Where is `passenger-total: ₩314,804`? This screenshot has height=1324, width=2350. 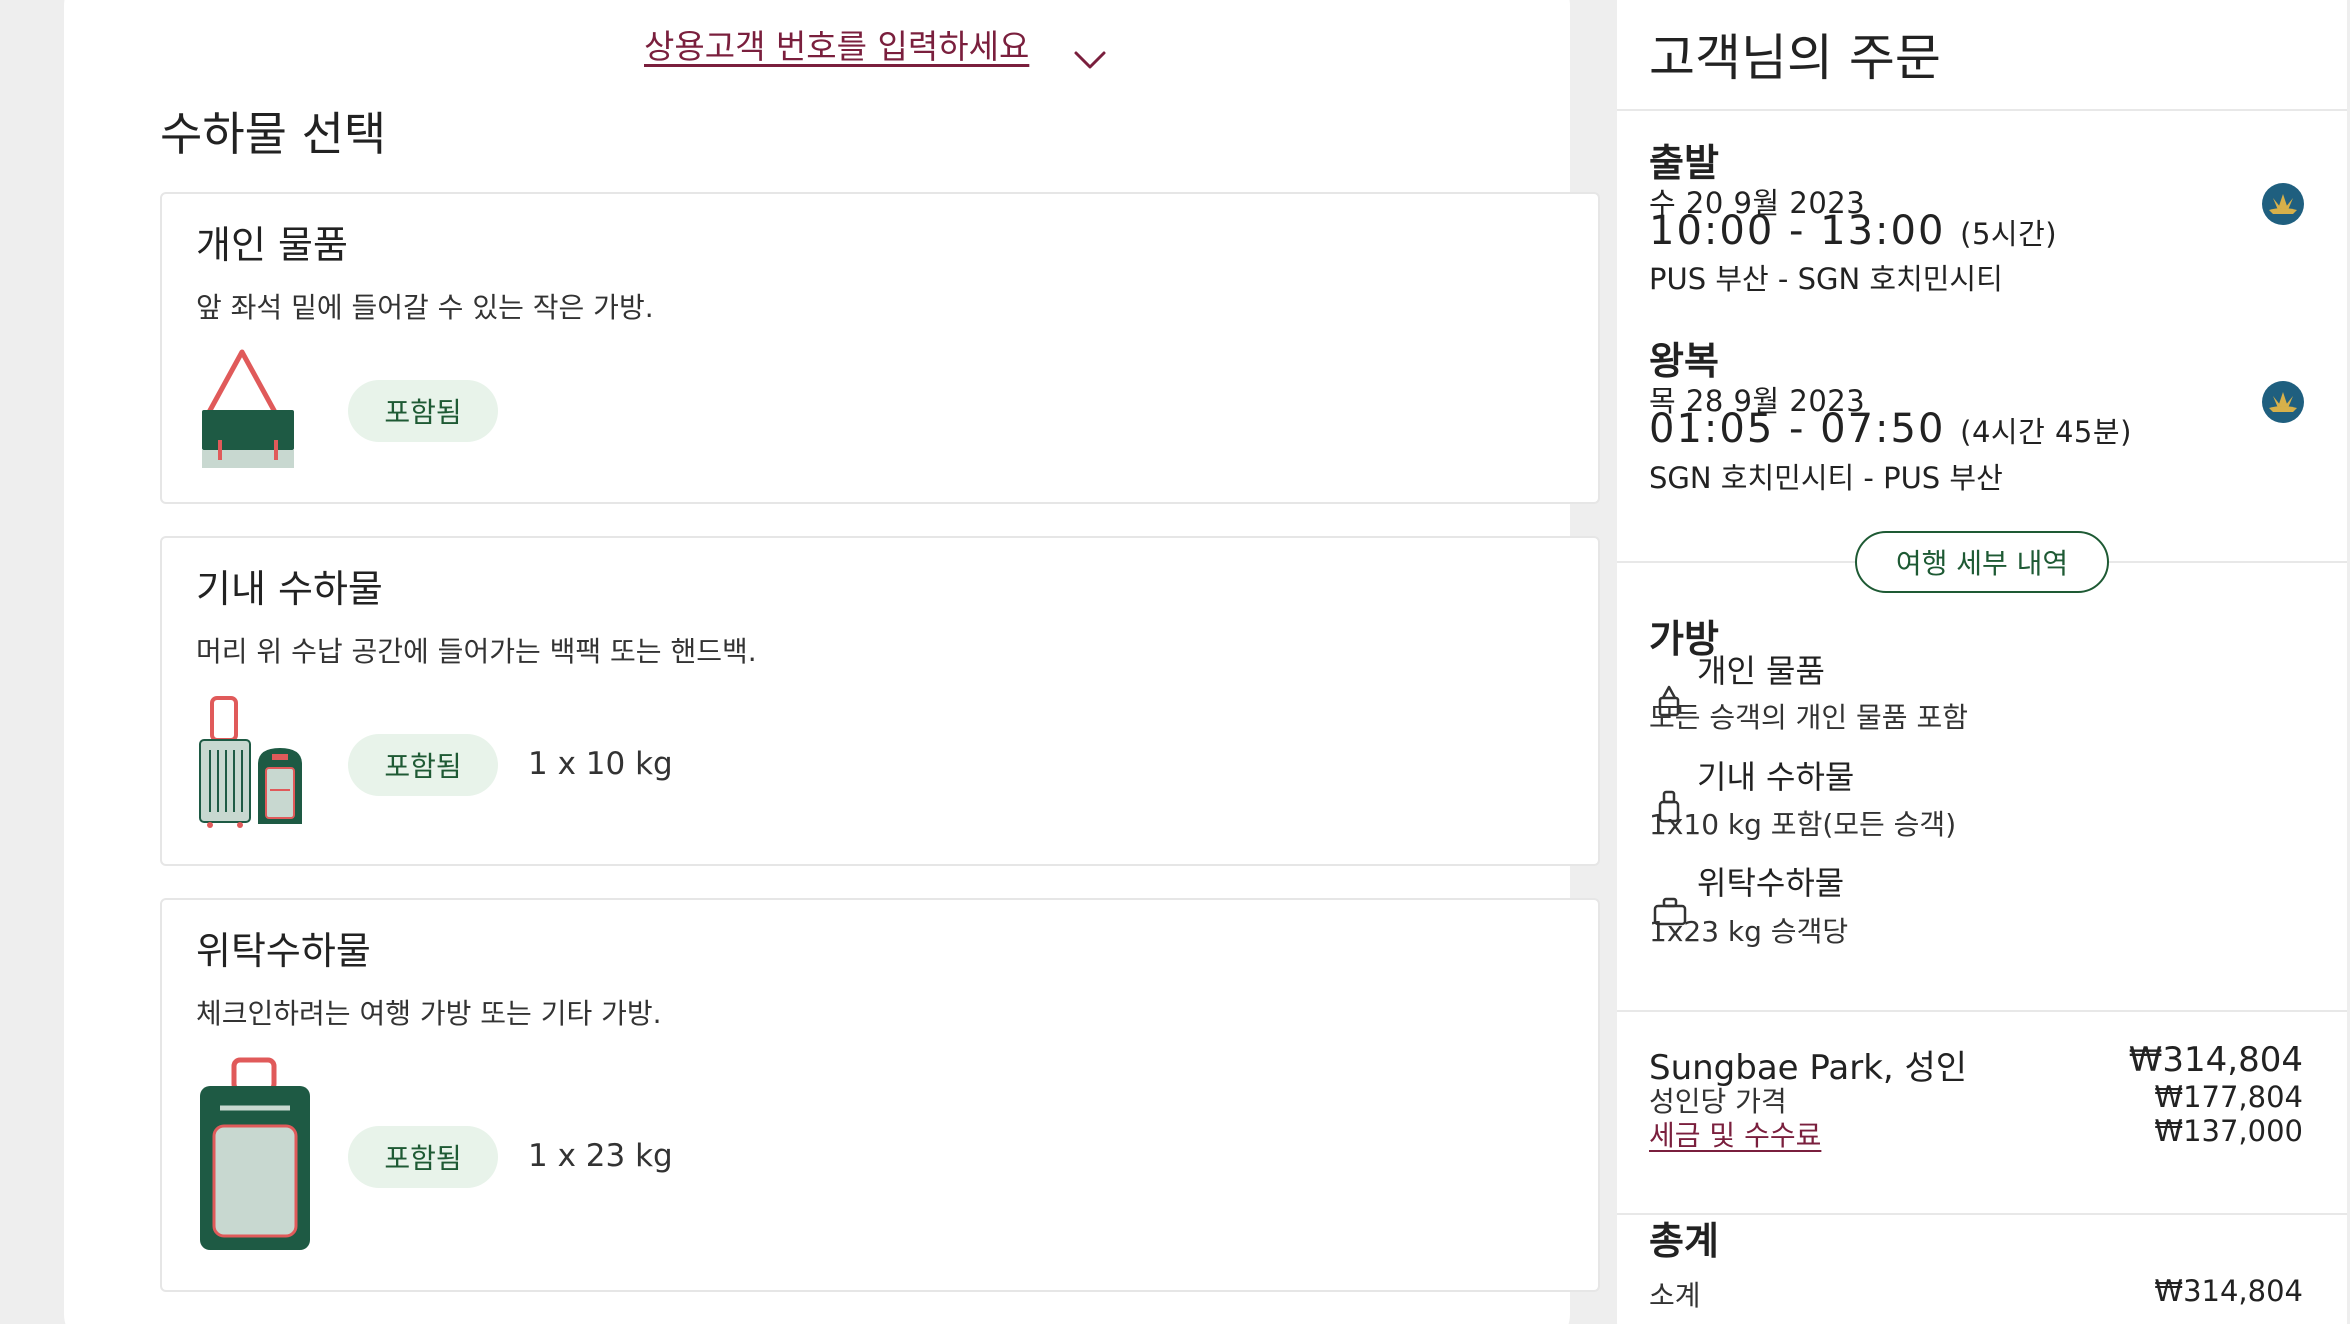 passenger-total: ₩314,804 is located at coordinates (2215, 1060).